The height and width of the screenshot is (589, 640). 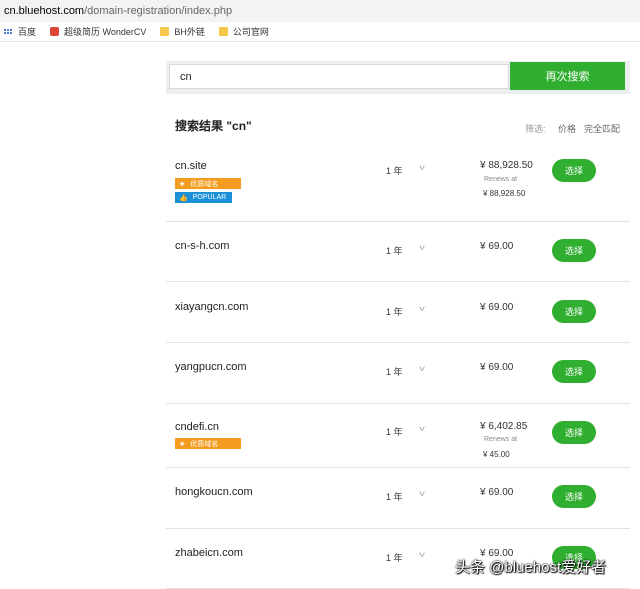 I want to click on baidu-icon, so click(x=8, y=31).